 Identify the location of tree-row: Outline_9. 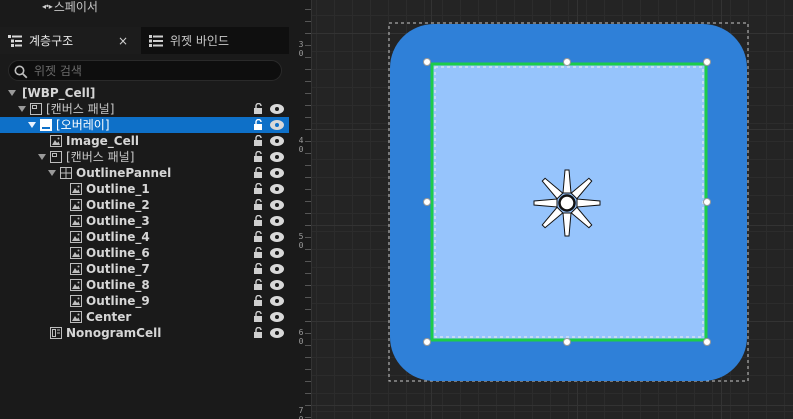
(144, 301).